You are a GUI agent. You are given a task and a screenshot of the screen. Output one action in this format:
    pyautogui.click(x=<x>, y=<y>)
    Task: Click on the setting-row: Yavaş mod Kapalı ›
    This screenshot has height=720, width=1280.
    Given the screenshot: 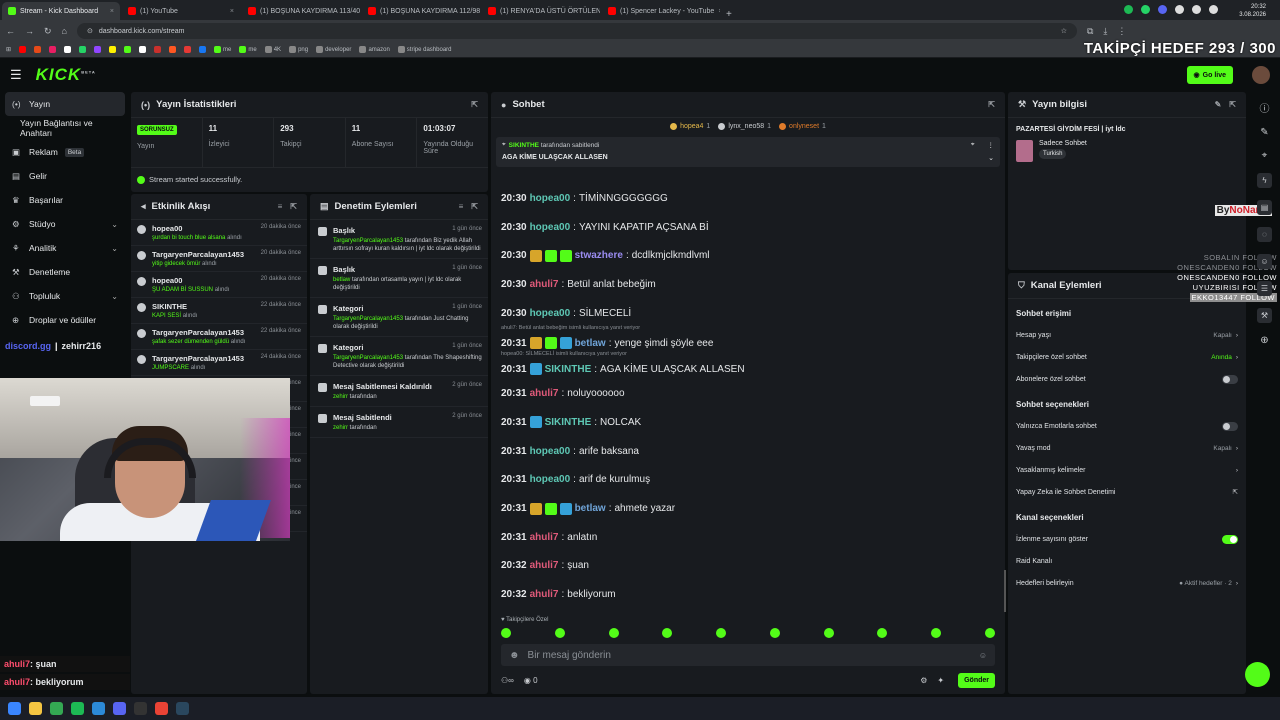 What is the action you would take?
    pyautogui.click(x=1127, y=448)
    